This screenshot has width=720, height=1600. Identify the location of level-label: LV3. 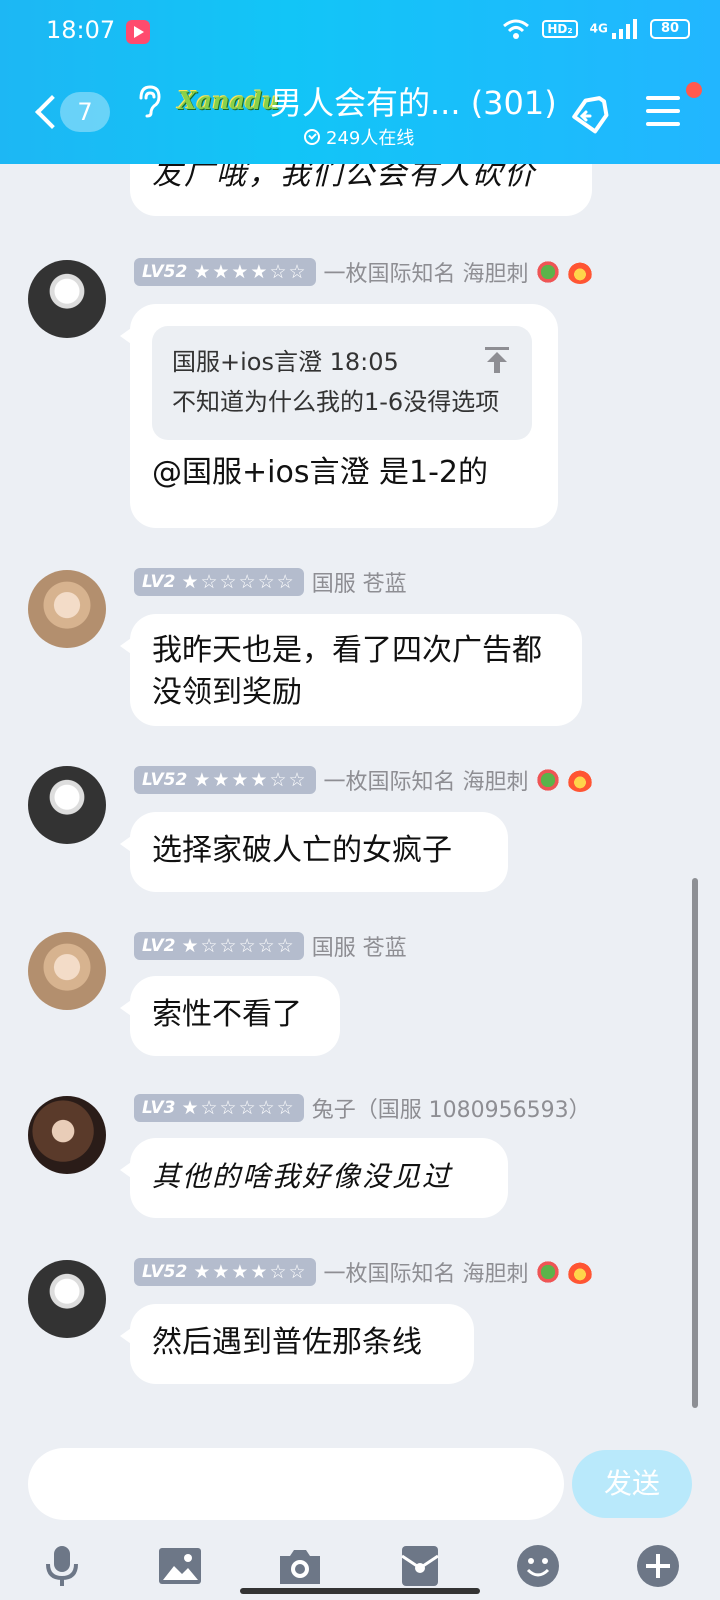
(159, 1108).